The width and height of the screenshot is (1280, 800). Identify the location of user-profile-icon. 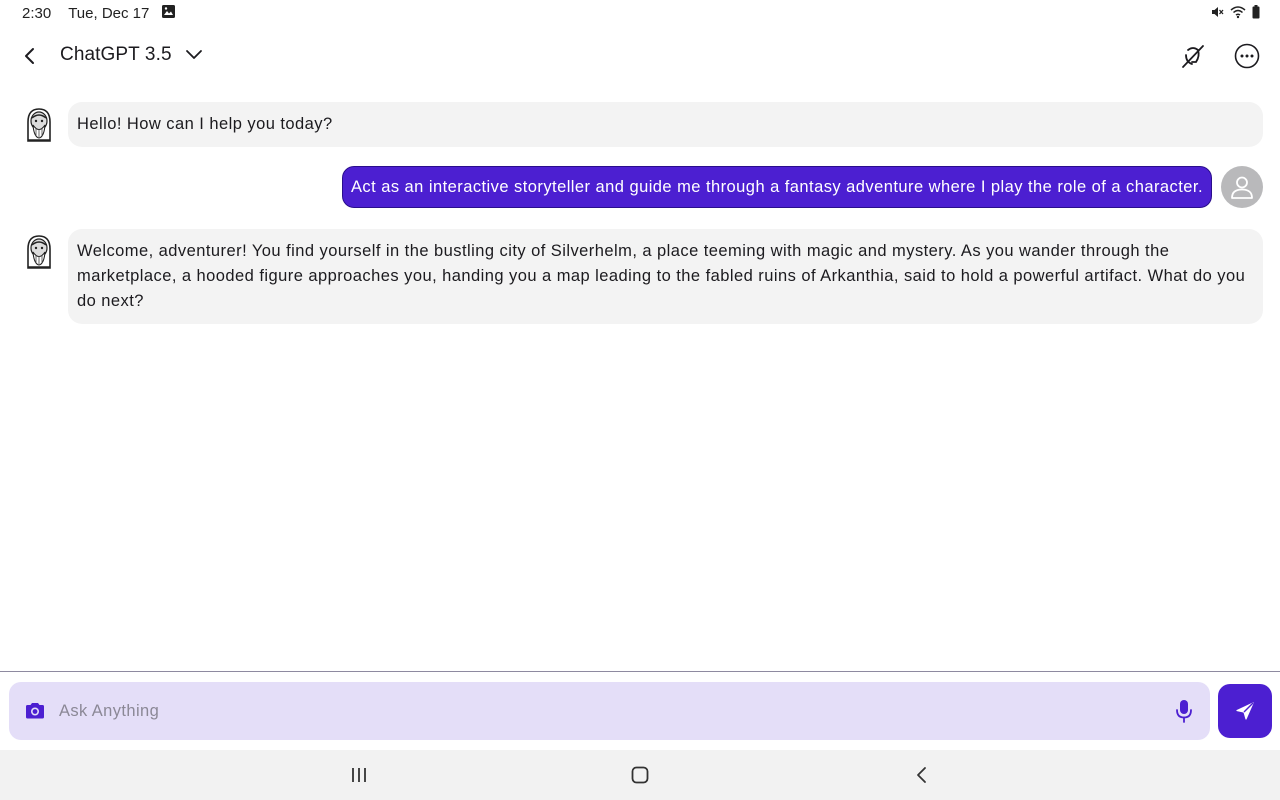
(1242, 187).